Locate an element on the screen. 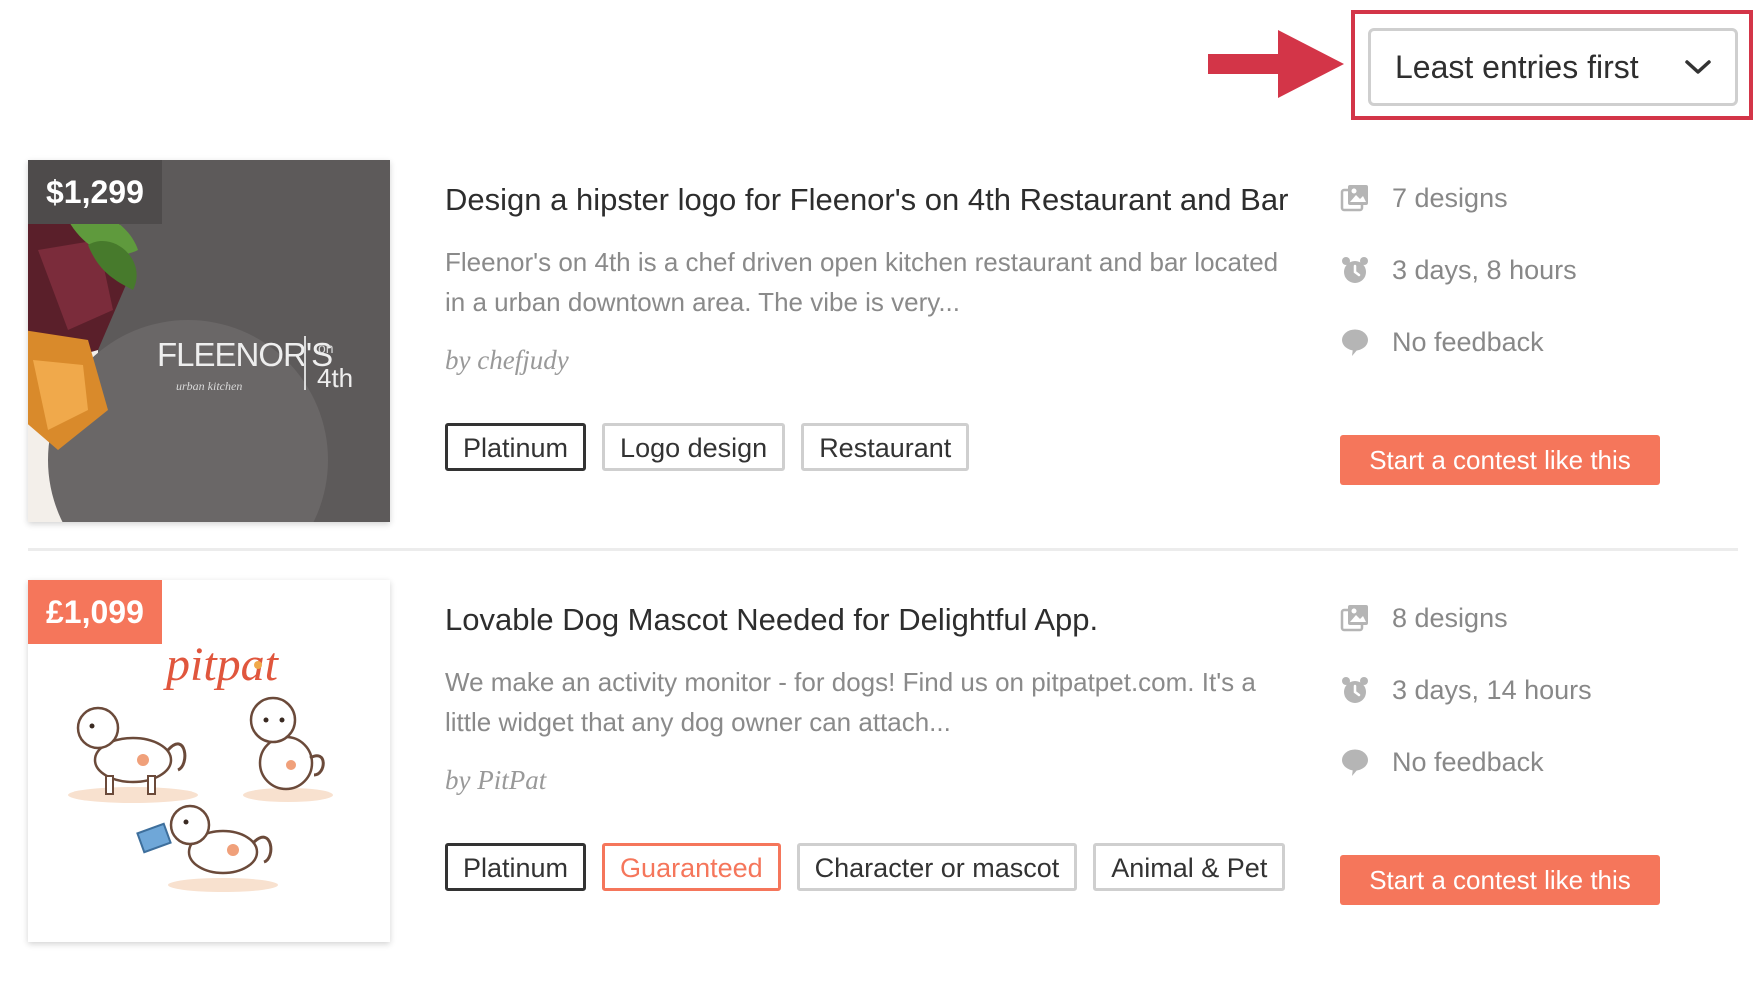  stat-designs: 8 designs is located at coordinates (1540, 618).